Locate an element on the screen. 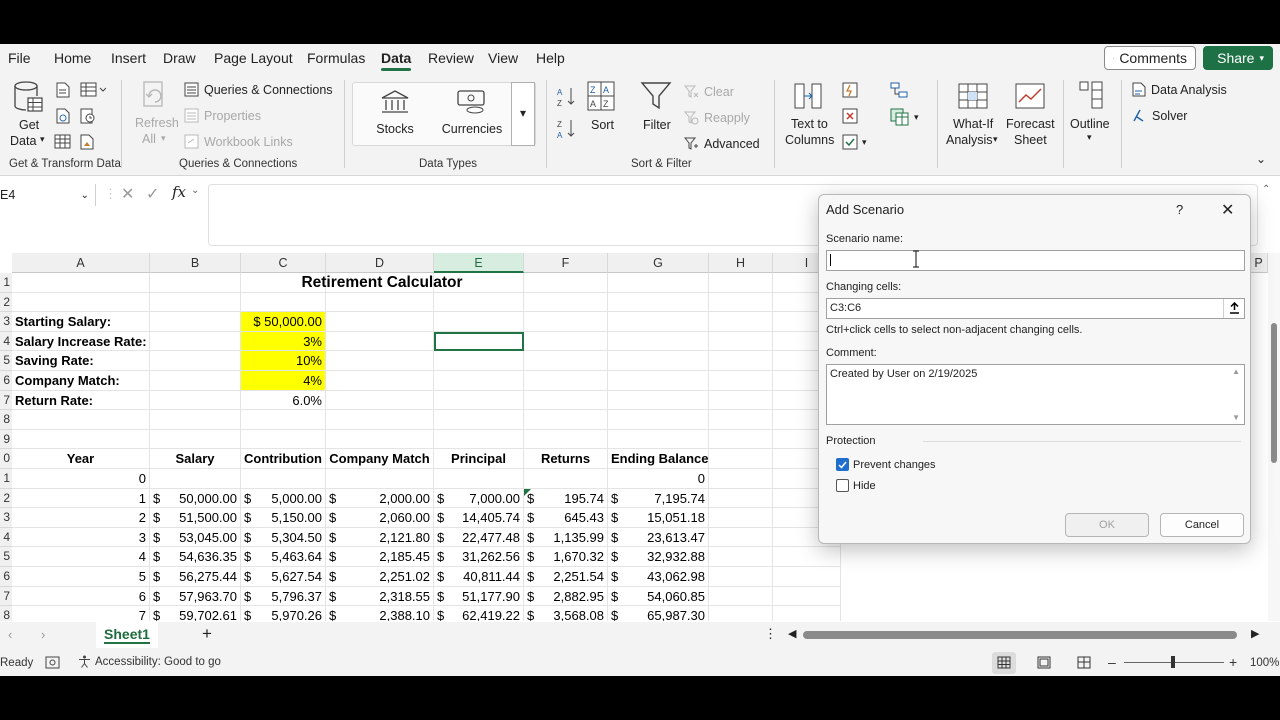 The width and height of the screenshot is (1280, 720). outline-button: Outline ▾ is located at coordinates (1091, 113).